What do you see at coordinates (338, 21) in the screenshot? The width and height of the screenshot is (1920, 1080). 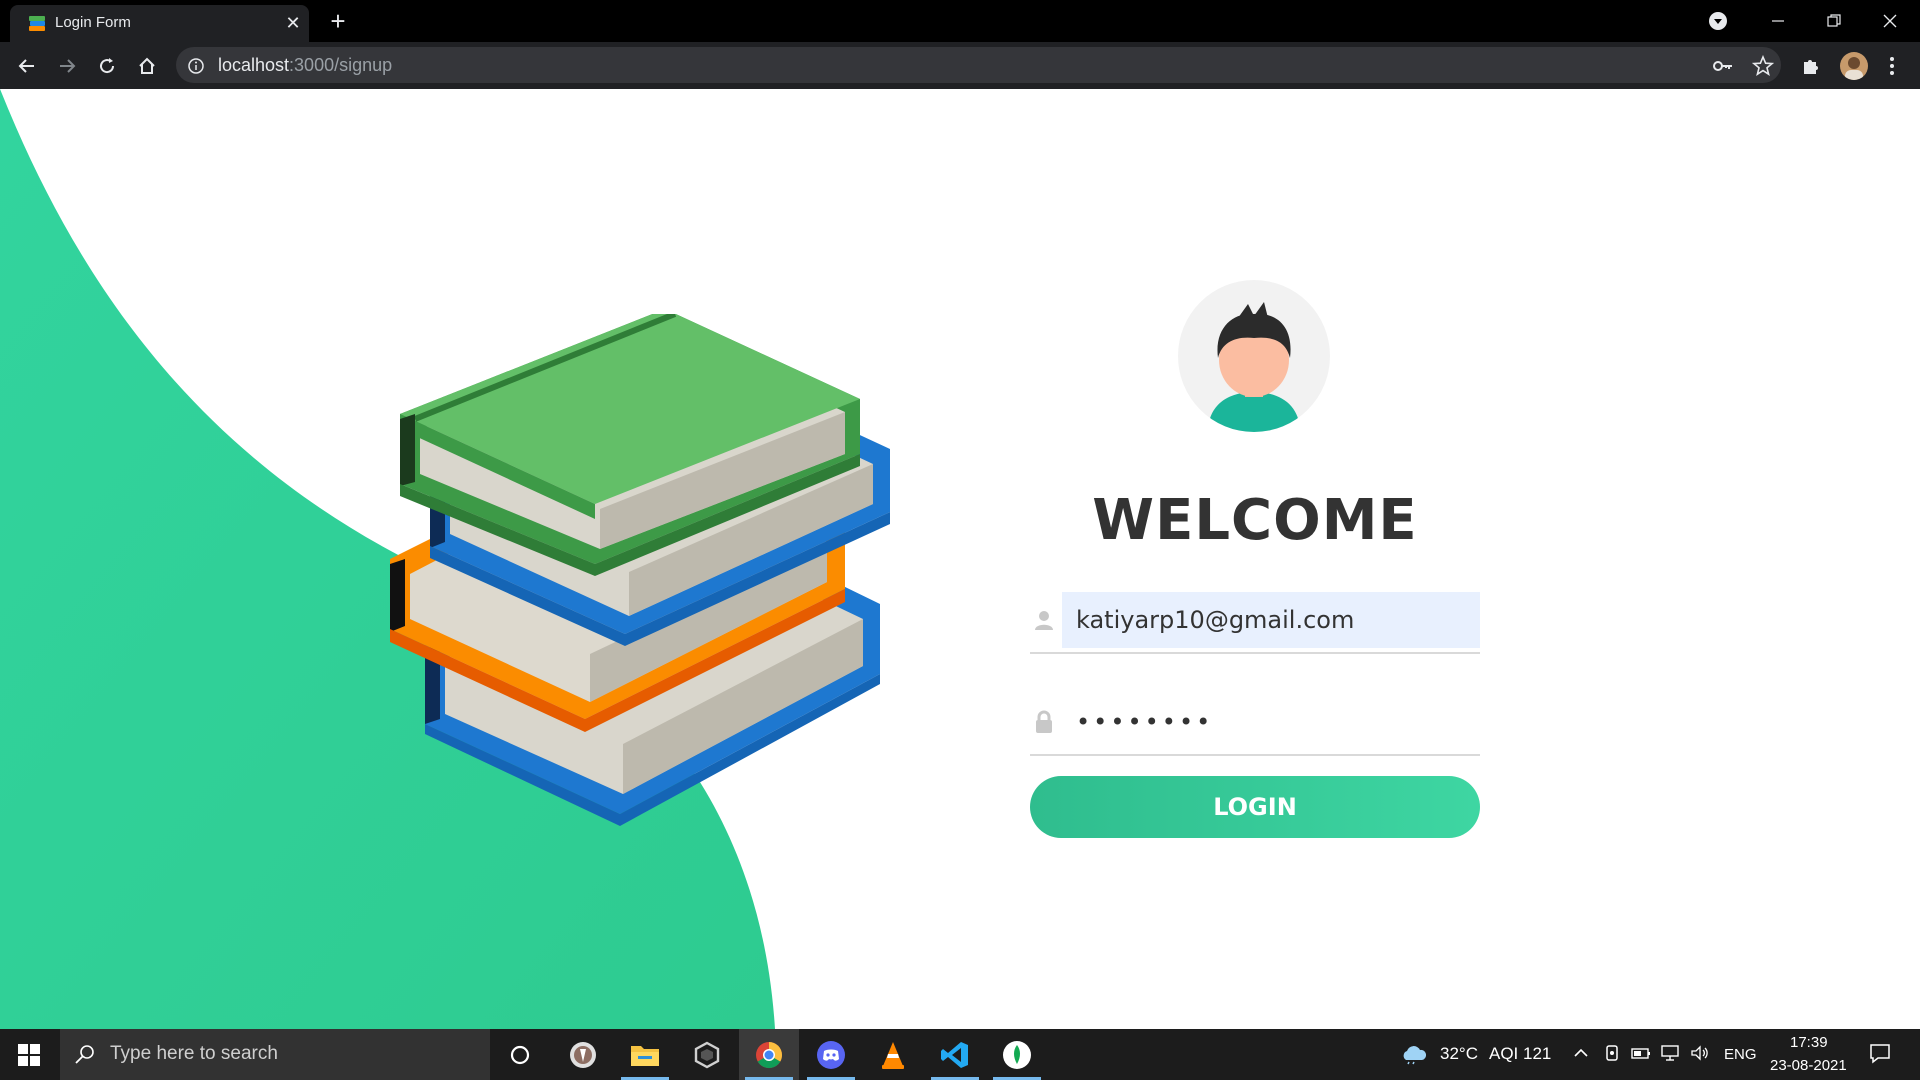 I see `new-tab-button: +` at bounding box center [338, 21].